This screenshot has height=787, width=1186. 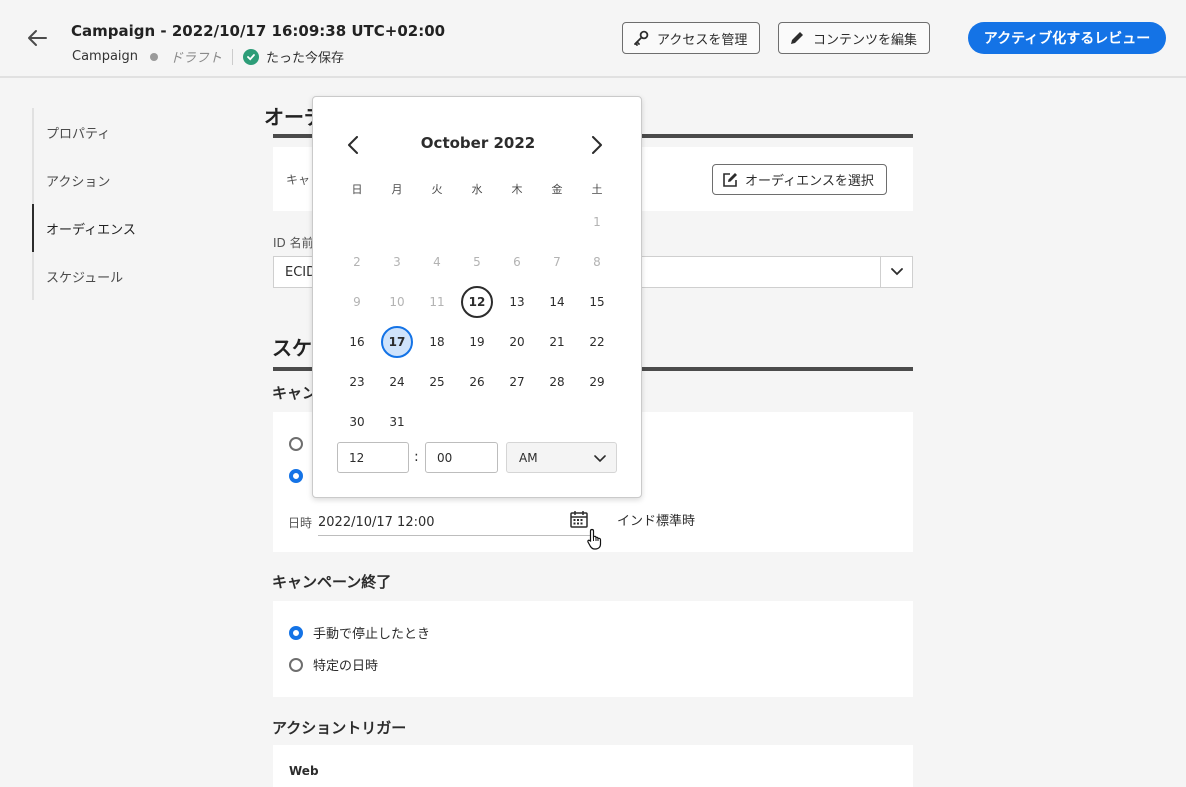 I want to click on calendar-icon, so click(x=579, y=519).